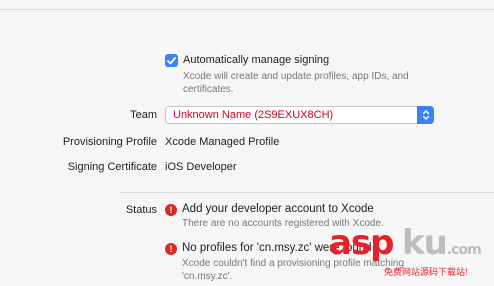 The image size is (494, 286). I want to click on top-divider, so click(247, 9).